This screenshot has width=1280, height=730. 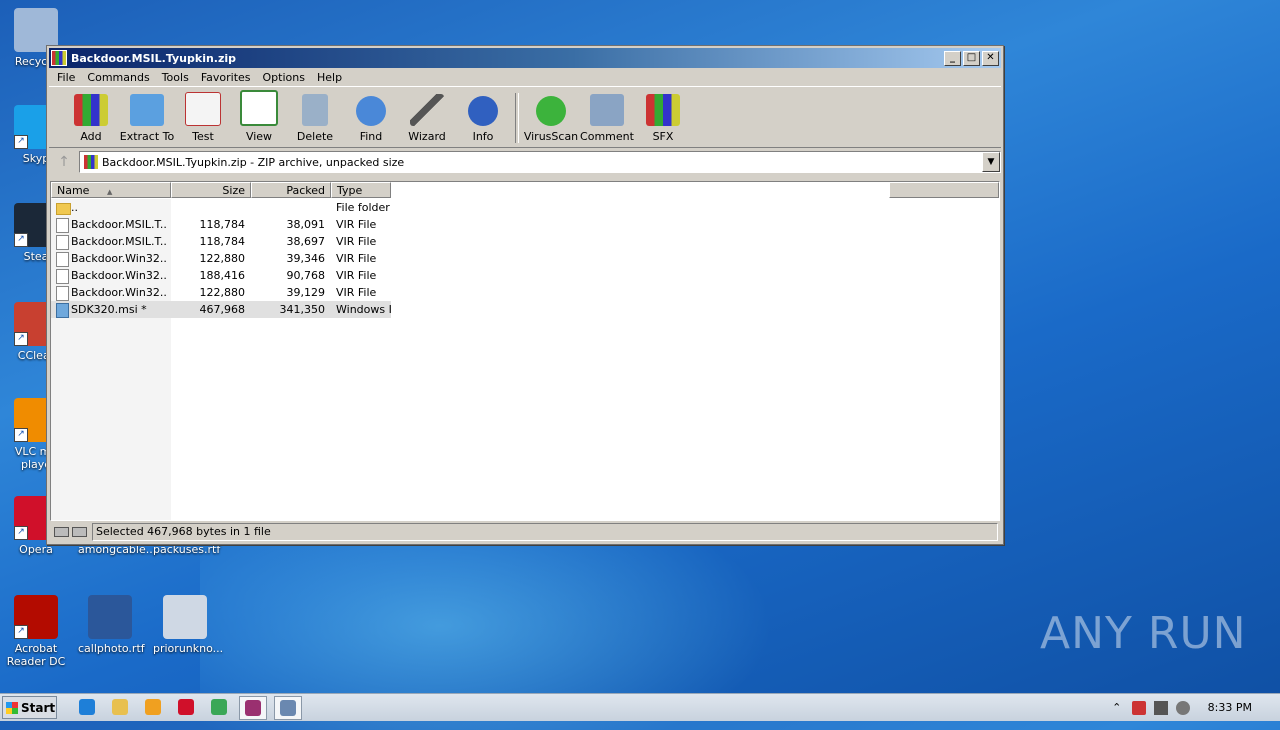 I want to click on info-button: Info, so click(x=483, y=117).